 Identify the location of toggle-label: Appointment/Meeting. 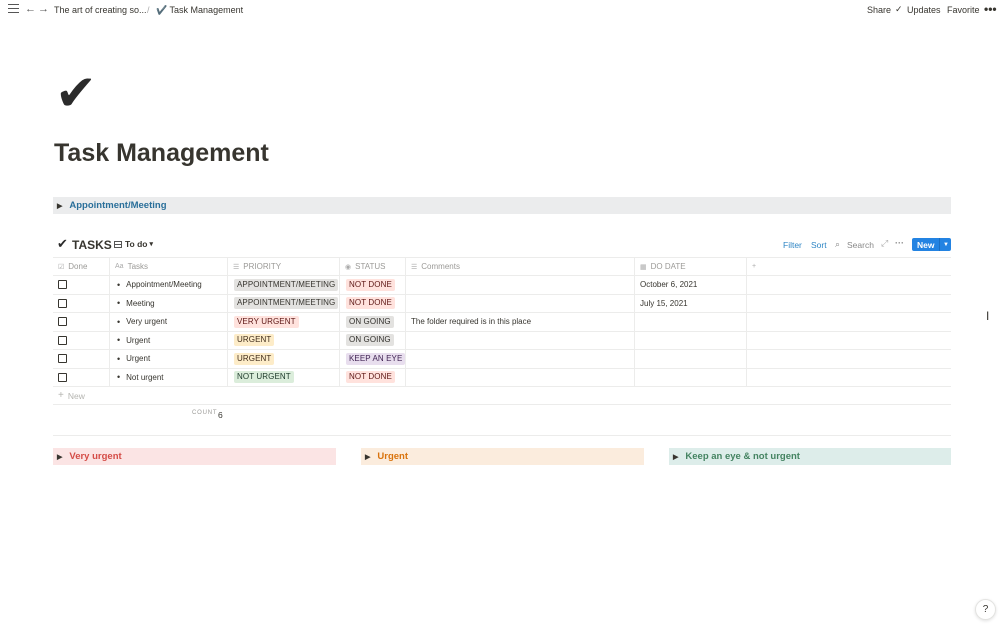
(118, 205).